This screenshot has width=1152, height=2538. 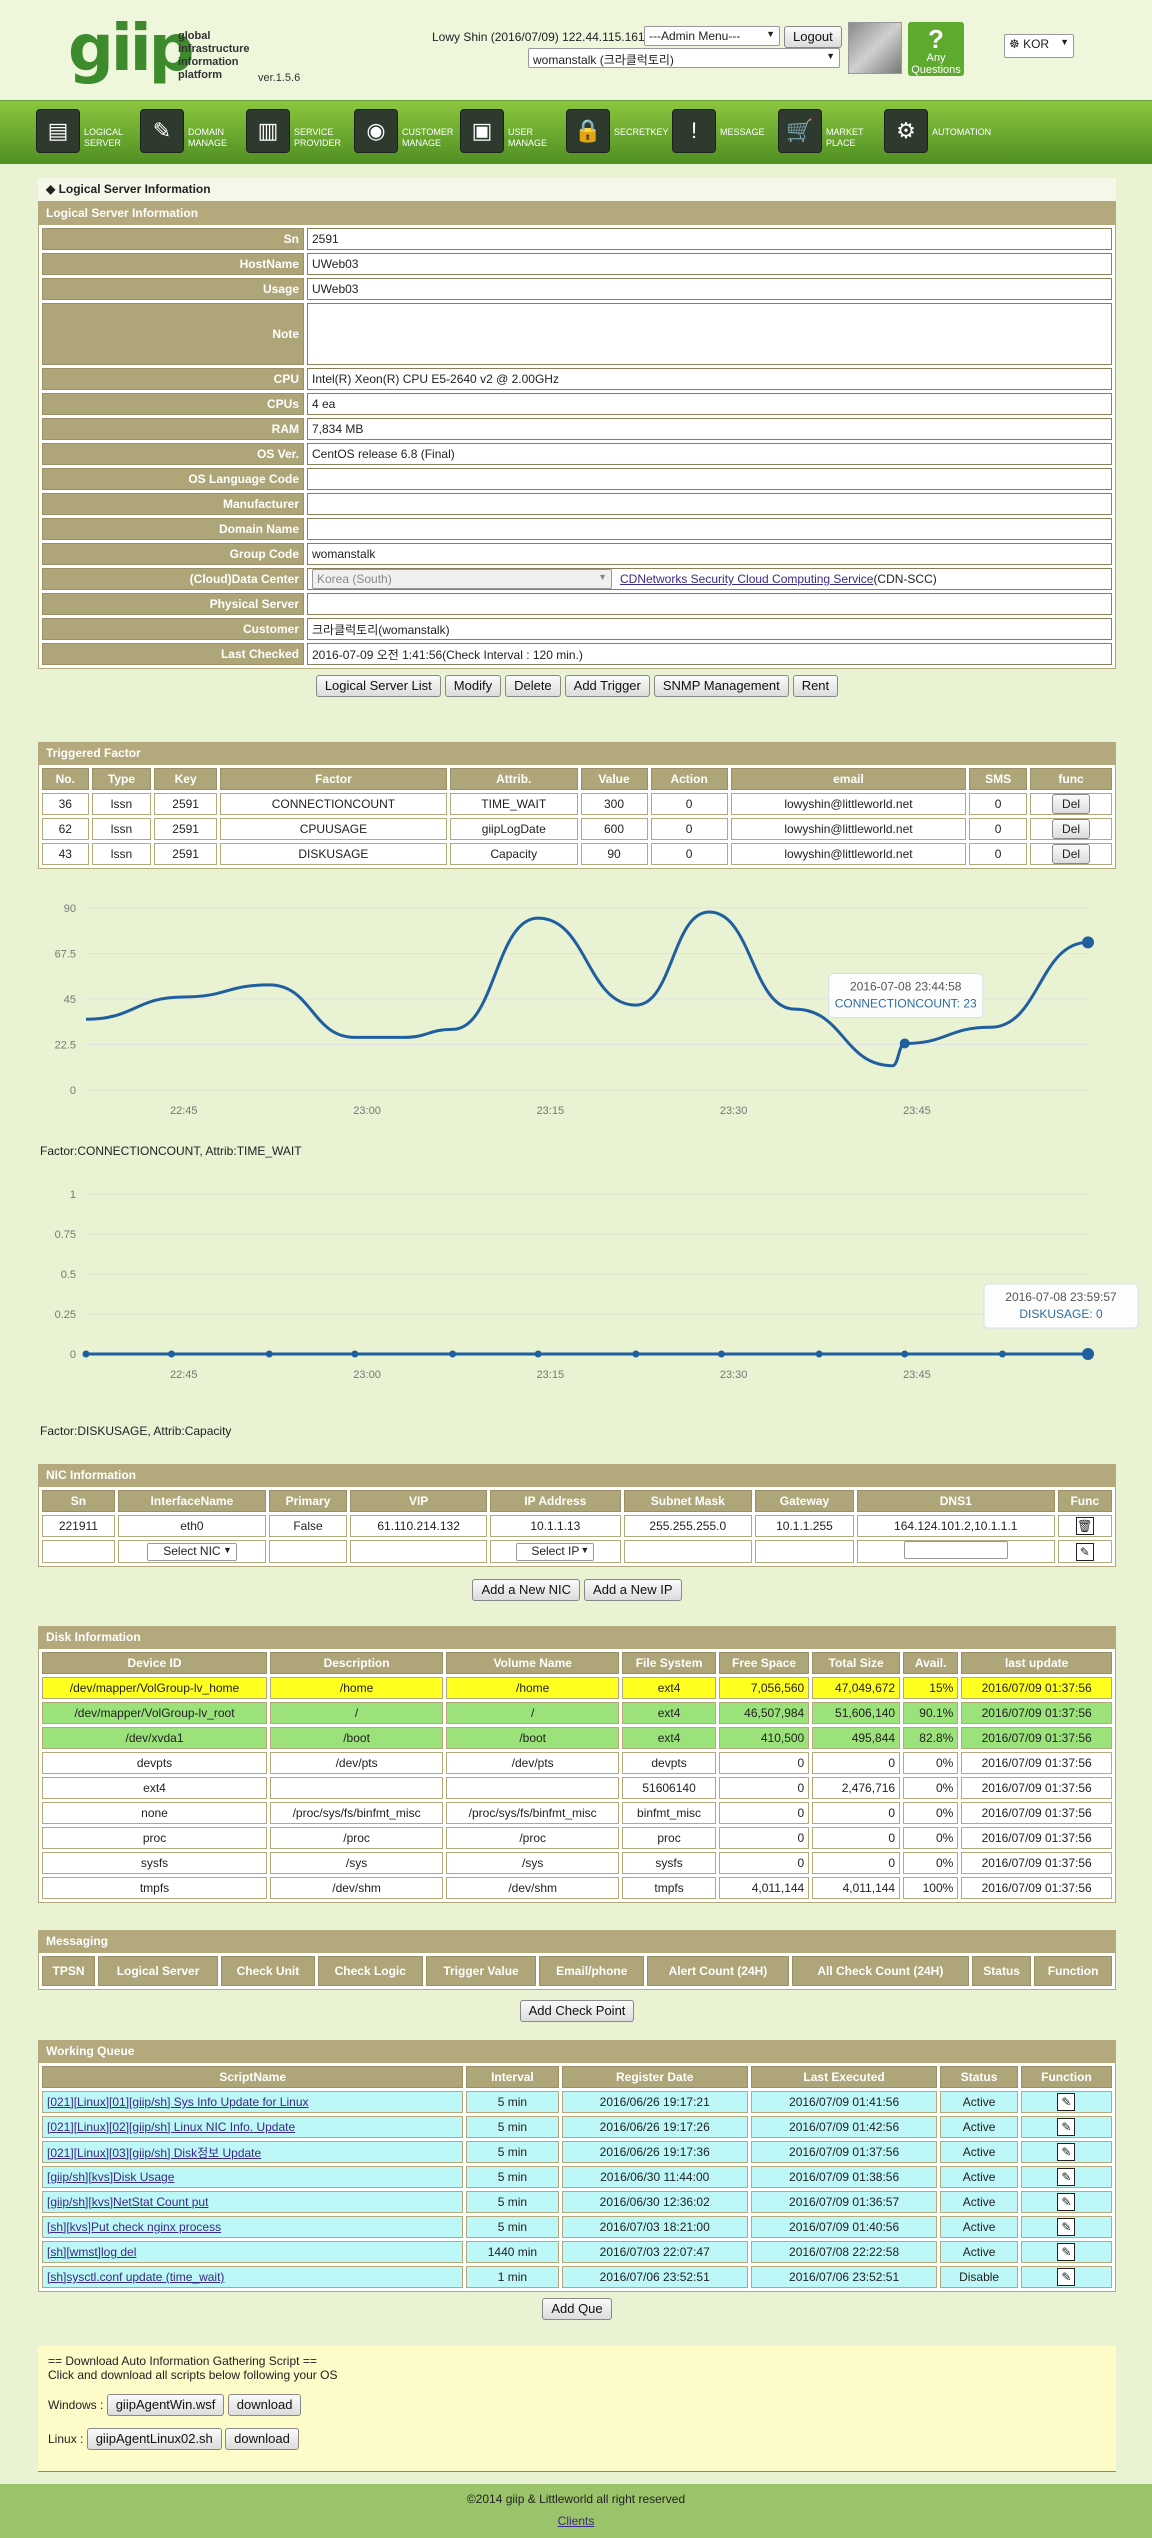 What do you see at coordinates (688, 1551) in the screenshot?
I see `table-cell` at bounding box center [688, 1551].